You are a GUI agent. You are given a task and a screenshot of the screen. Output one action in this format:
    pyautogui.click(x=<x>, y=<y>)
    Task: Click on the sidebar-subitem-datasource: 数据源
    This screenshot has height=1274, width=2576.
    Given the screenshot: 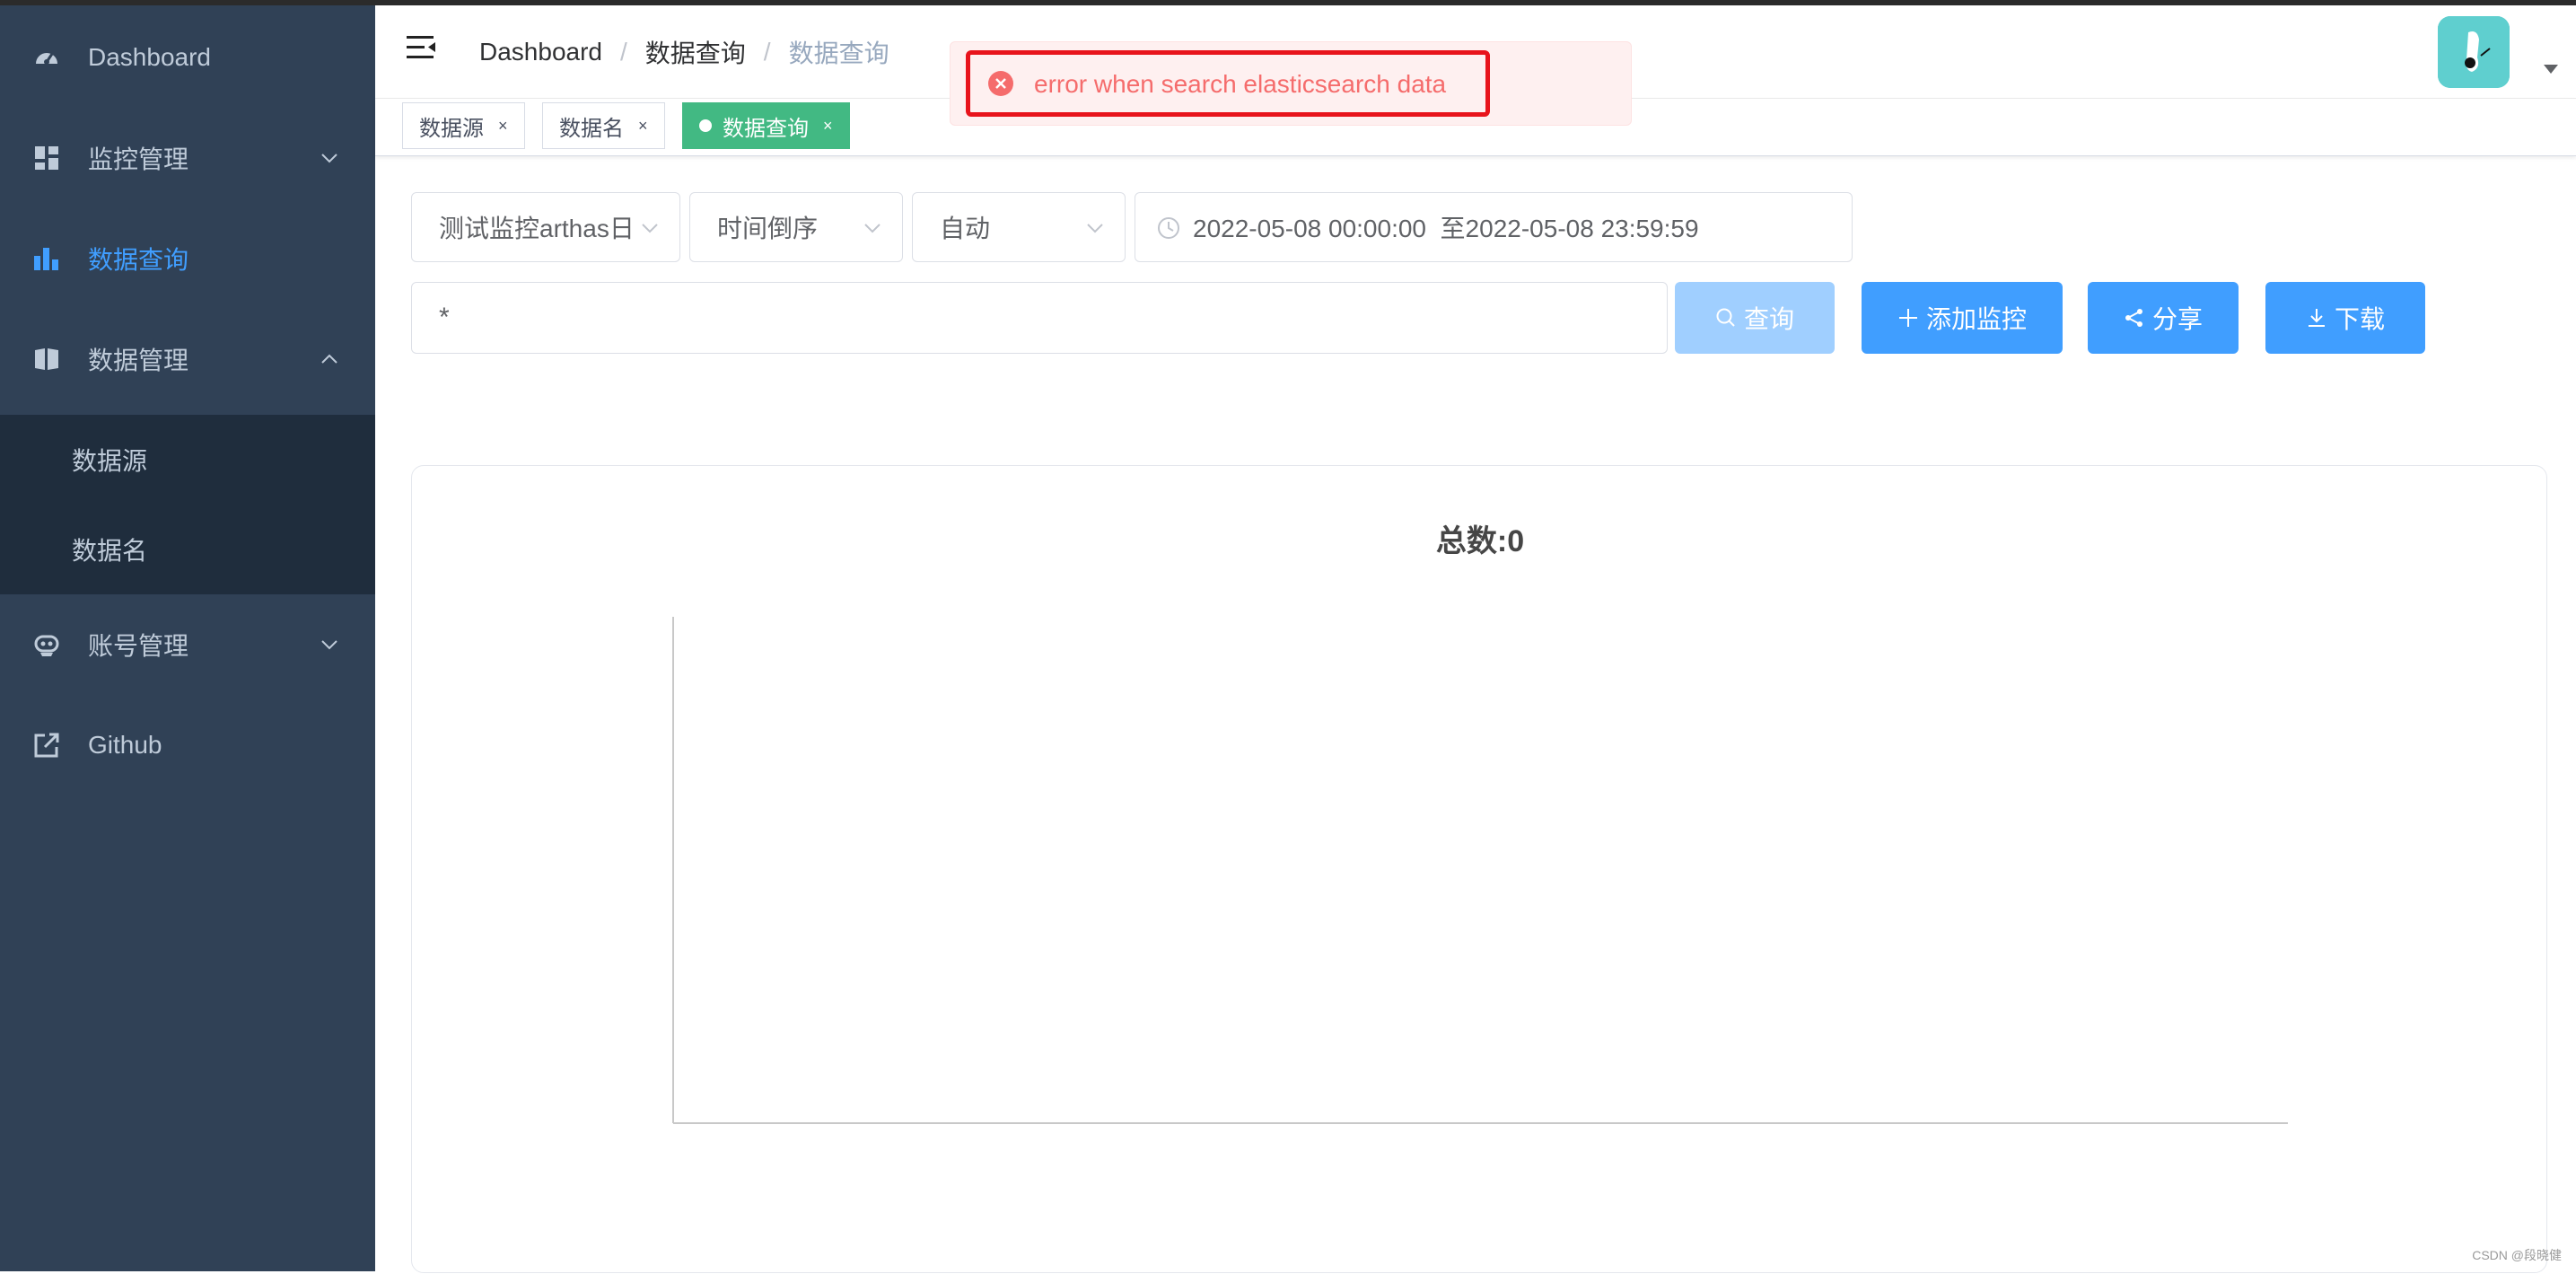 What is the action you would take?
    pyautogui.click(x=187, y=460)
    